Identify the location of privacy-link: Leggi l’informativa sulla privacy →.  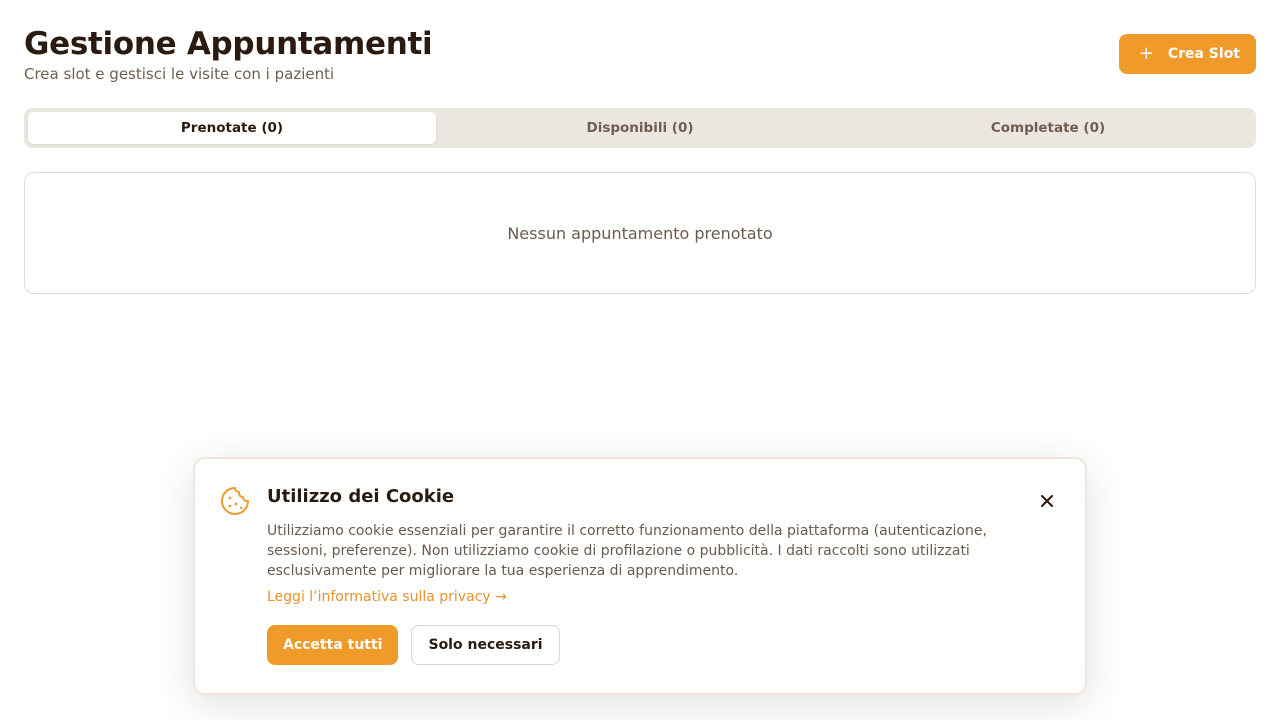
(387, 597).